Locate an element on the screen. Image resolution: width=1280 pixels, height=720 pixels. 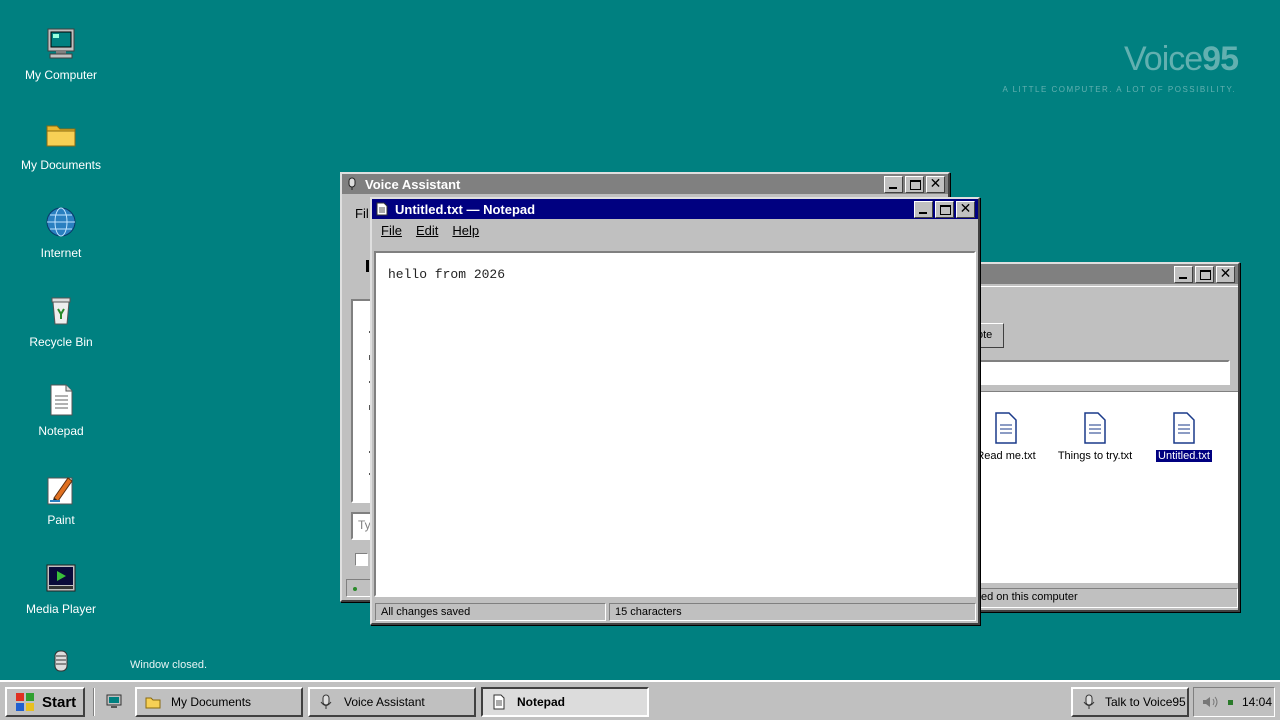
paint-icon is located at coordinates (61, 489).